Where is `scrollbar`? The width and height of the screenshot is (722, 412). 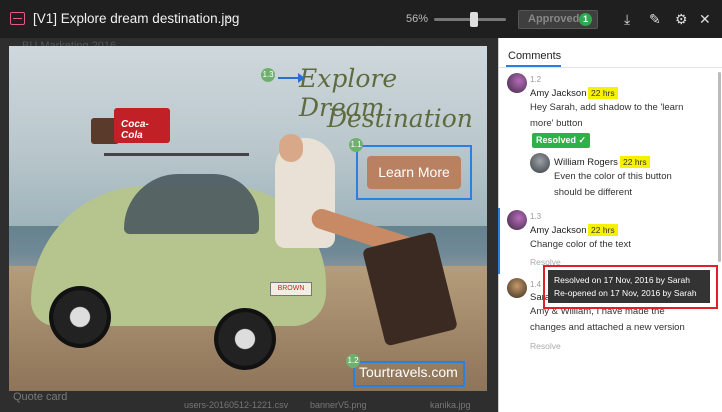
scrollbar is located at coordinates (719, 167).